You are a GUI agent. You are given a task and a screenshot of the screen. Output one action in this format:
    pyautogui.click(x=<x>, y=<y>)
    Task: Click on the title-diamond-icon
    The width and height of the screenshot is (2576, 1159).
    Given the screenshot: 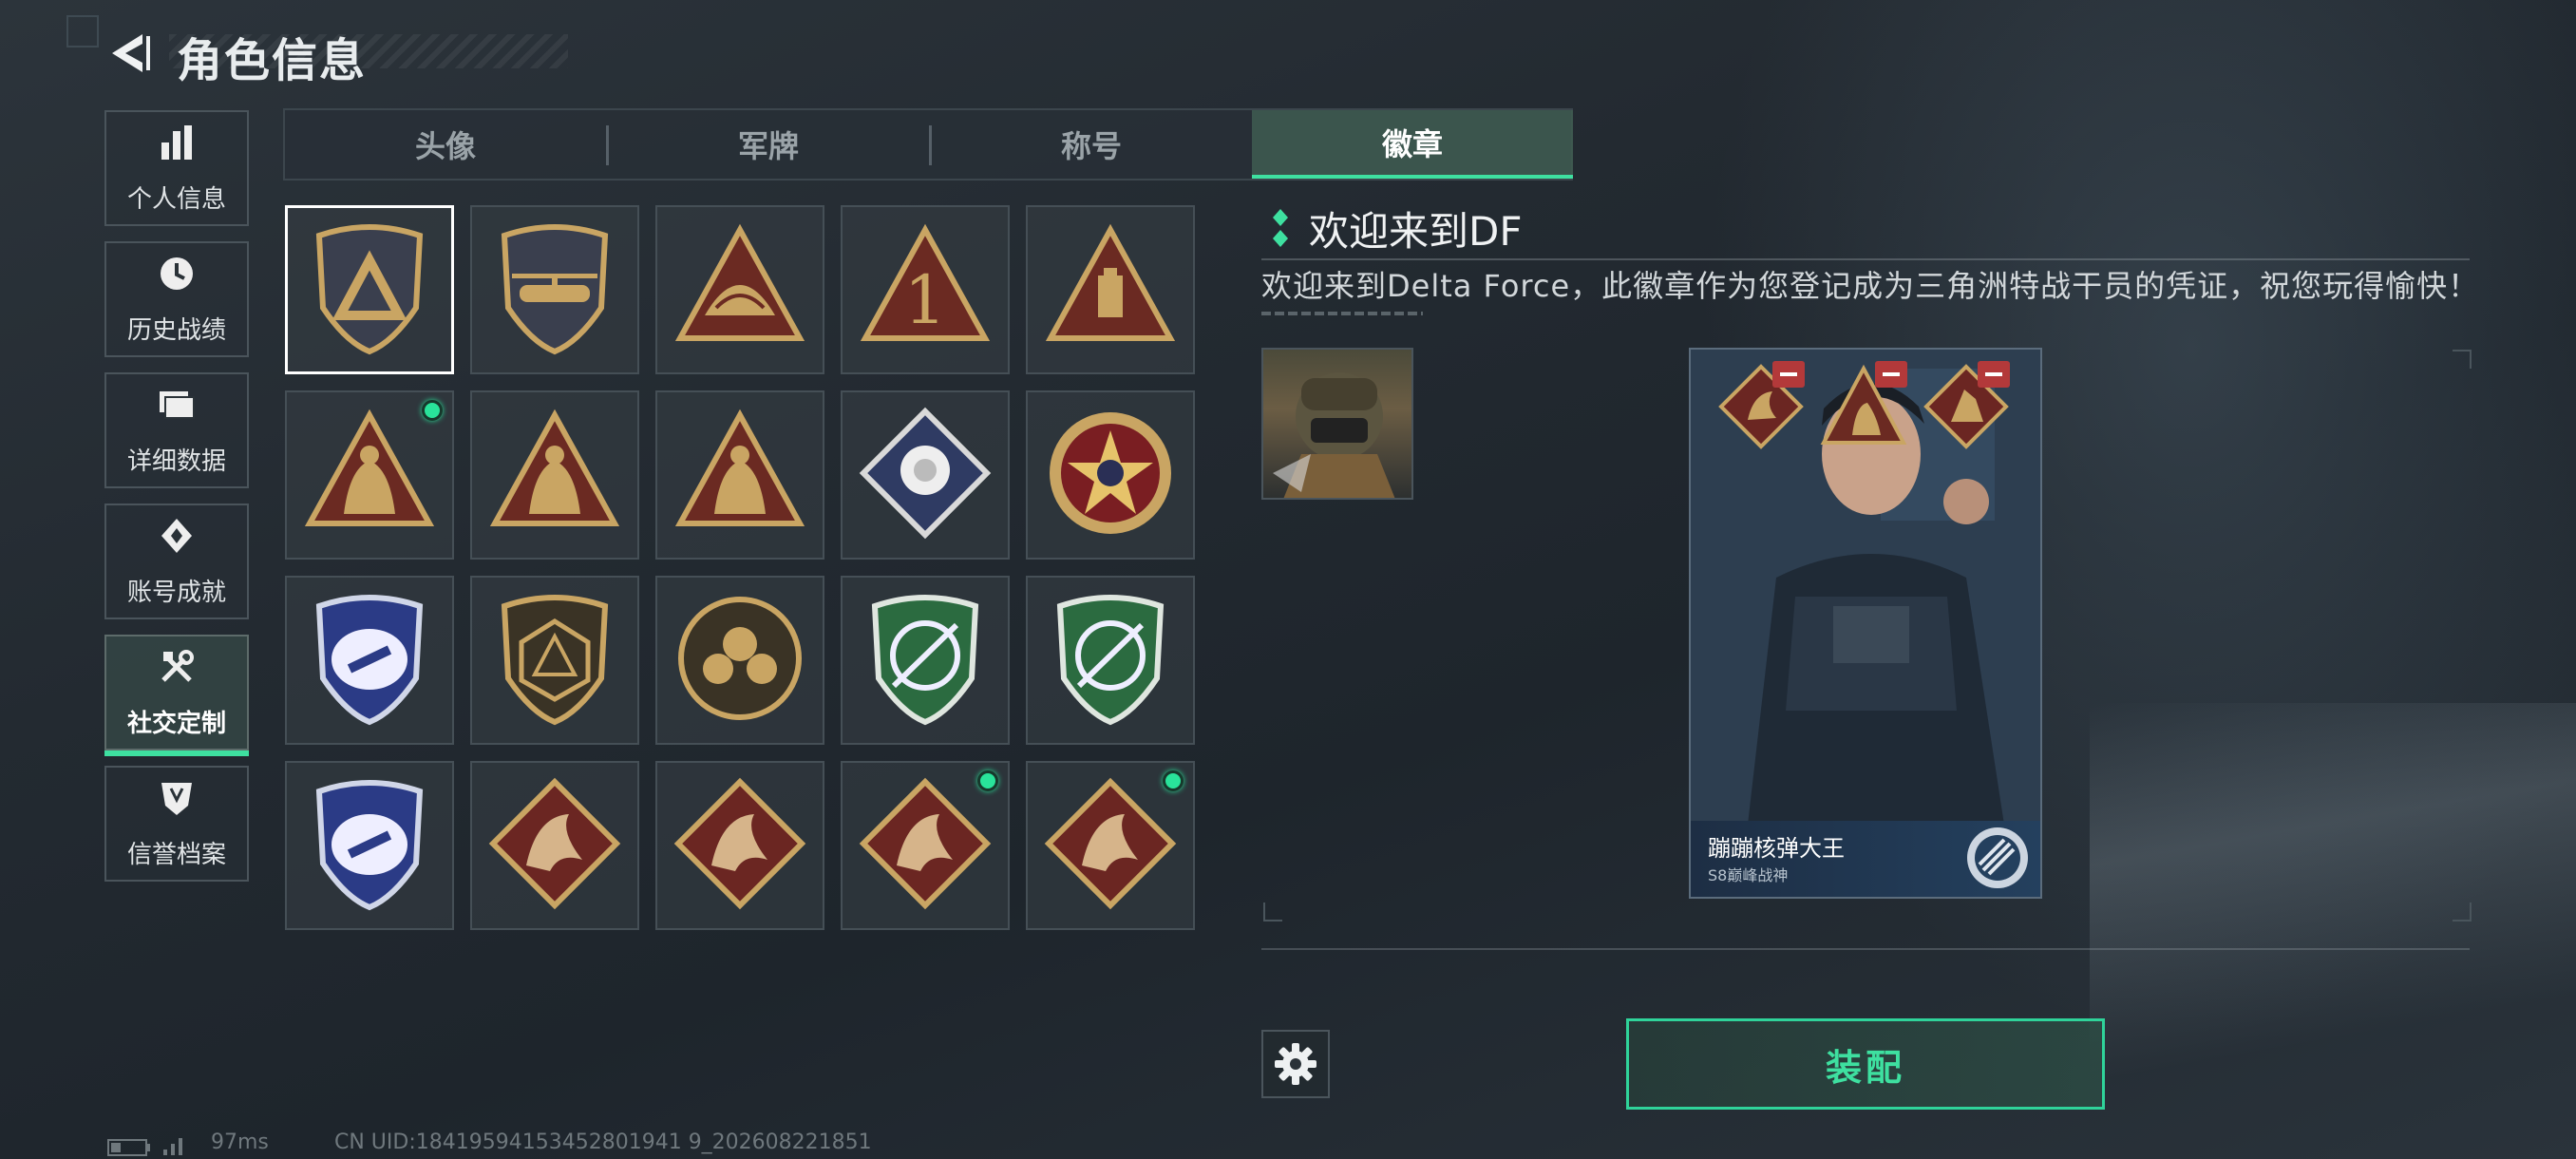 What is the action you would take?
    pyautogui.click(x=1280, y=228)
    